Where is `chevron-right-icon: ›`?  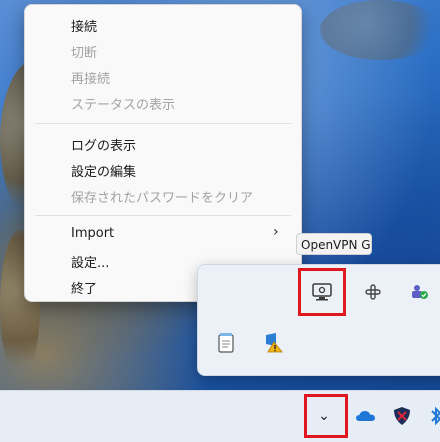 chevron-right-icon: › is located at coordinates (276, 232).